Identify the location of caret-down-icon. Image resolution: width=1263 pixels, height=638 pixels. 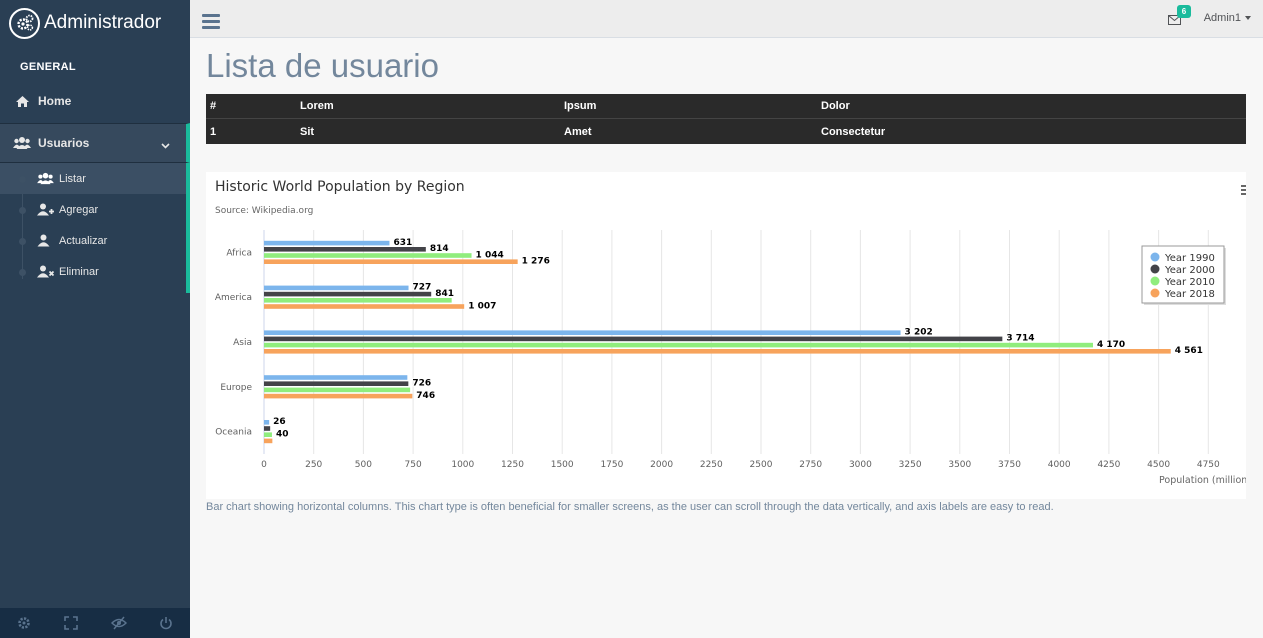
(1248, 18).